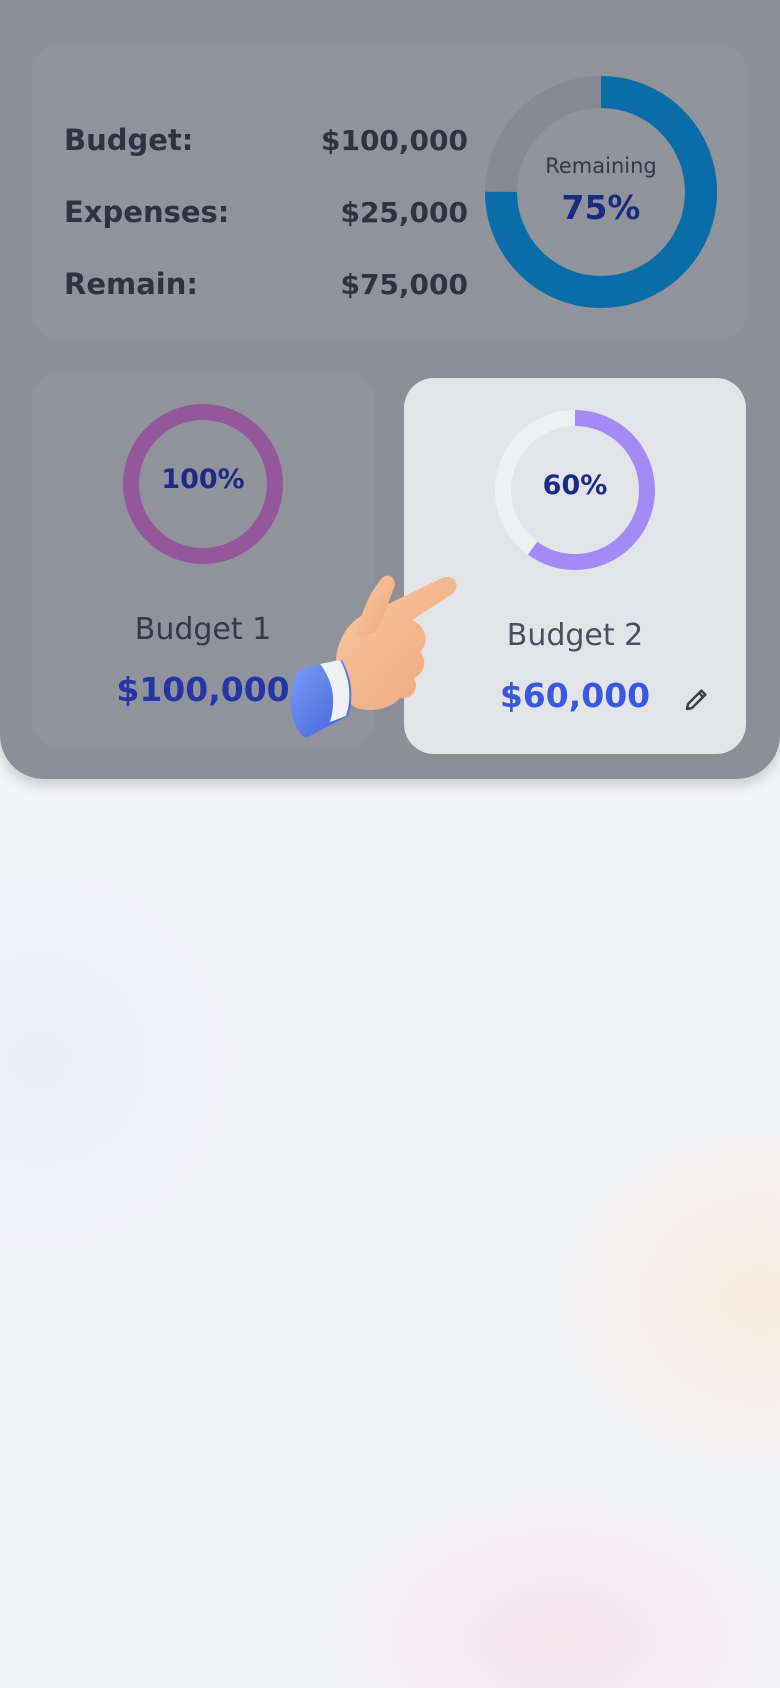 This screenshot has width=780, height=1688. Describe the element at coordinates (203, 479) in the screenshot. I see `ring-percent: 100%` at that location.